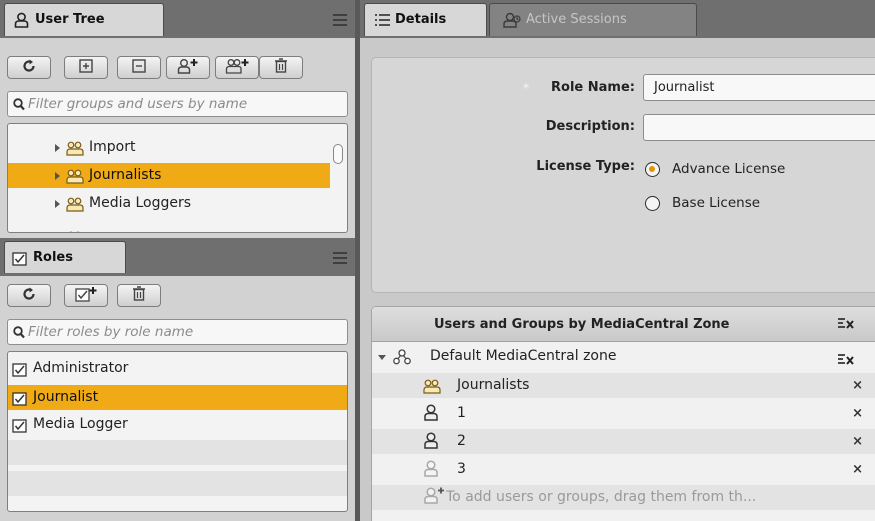 The image size is (875, 521). Describe the element at coordinates (177, 424) in the screenshot. I see `role-item-media-logger: Media Logger` at that location.